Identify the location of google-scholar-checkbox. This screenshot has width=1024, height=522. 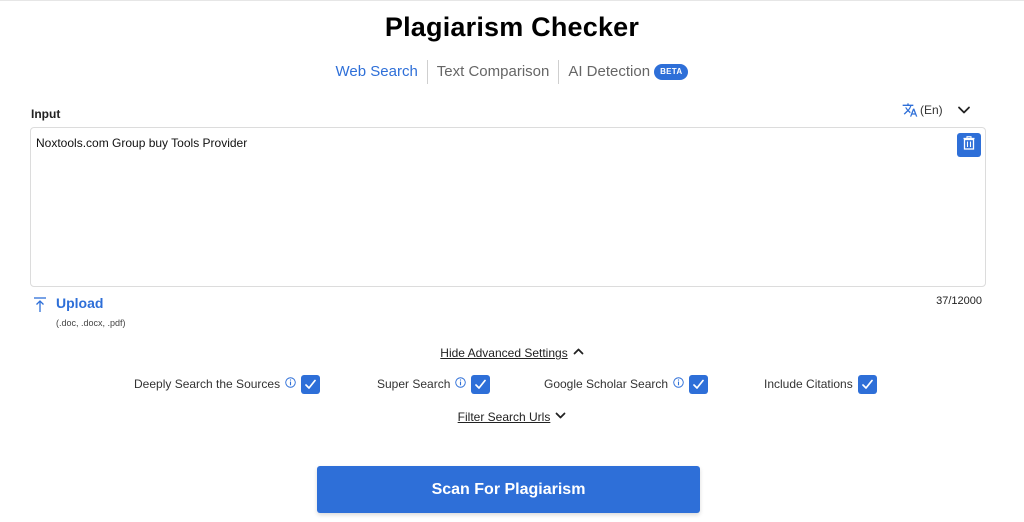
(699, 384).